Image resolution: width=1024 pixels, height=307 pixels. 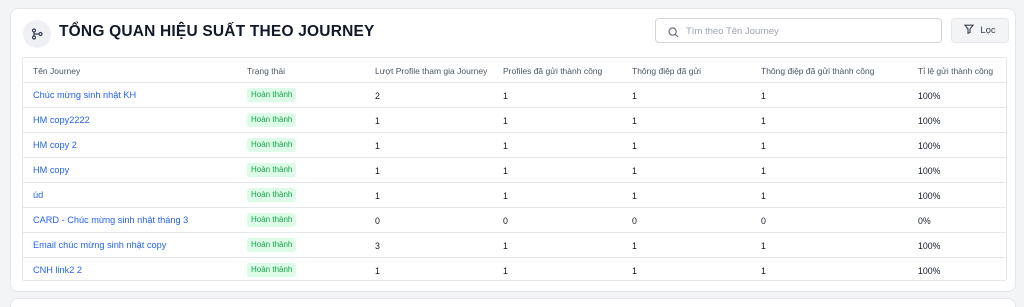 I want to click on table-row: HM copy Hoàn thành 1 1 1 1 100%, so click(x=514, y=170).